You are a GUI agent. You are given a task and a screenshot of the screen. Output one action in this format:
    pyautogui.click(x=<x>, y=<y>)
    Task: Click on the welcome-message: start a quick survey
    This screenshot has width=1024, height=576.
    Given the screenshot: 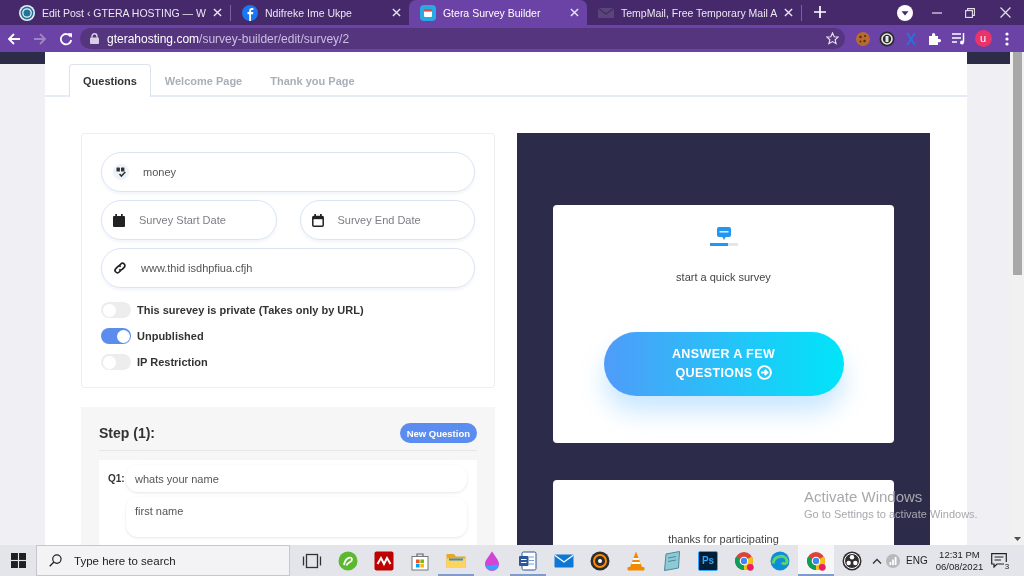 What is the action you would take?
    pyautogui.click(x=723, y=277)
    